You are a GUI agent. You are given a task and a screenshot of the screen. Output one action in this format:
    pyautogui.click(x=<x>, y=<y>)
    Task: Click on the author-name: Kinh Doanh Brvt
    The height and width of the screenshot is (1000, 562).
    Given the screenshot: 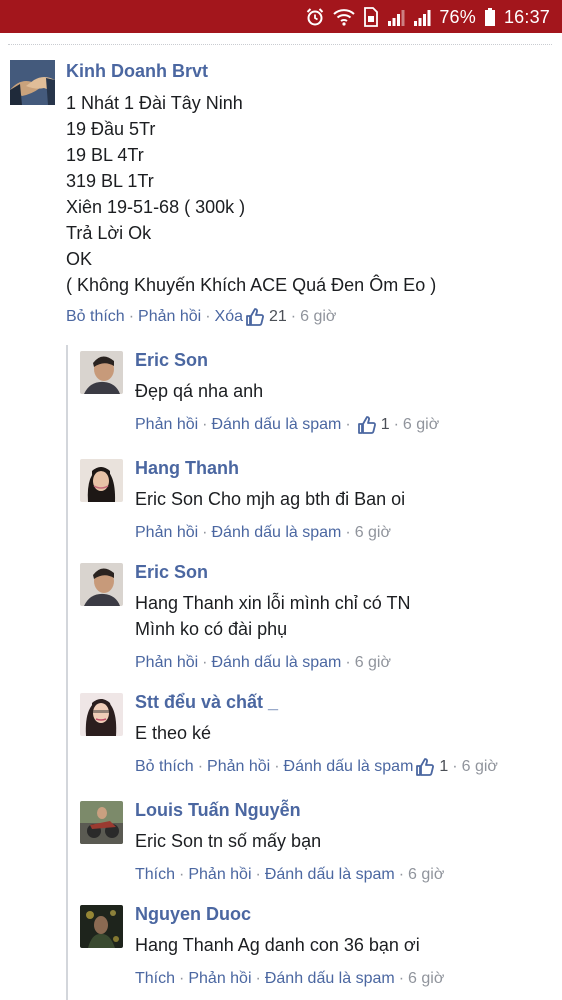 What is the action you would take?
    pyautogui.click(x=306, y=71)
    